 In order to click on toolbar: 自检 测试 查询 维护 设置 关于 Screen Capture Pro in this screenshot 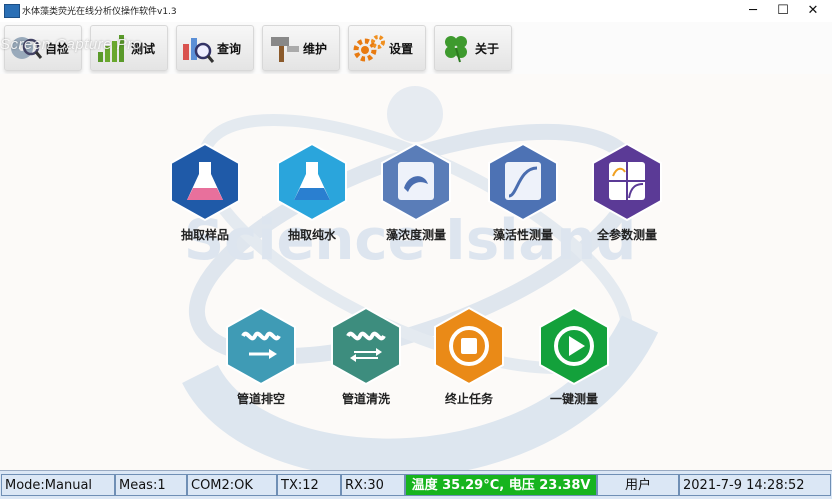, I will do `click(416, 48)`.